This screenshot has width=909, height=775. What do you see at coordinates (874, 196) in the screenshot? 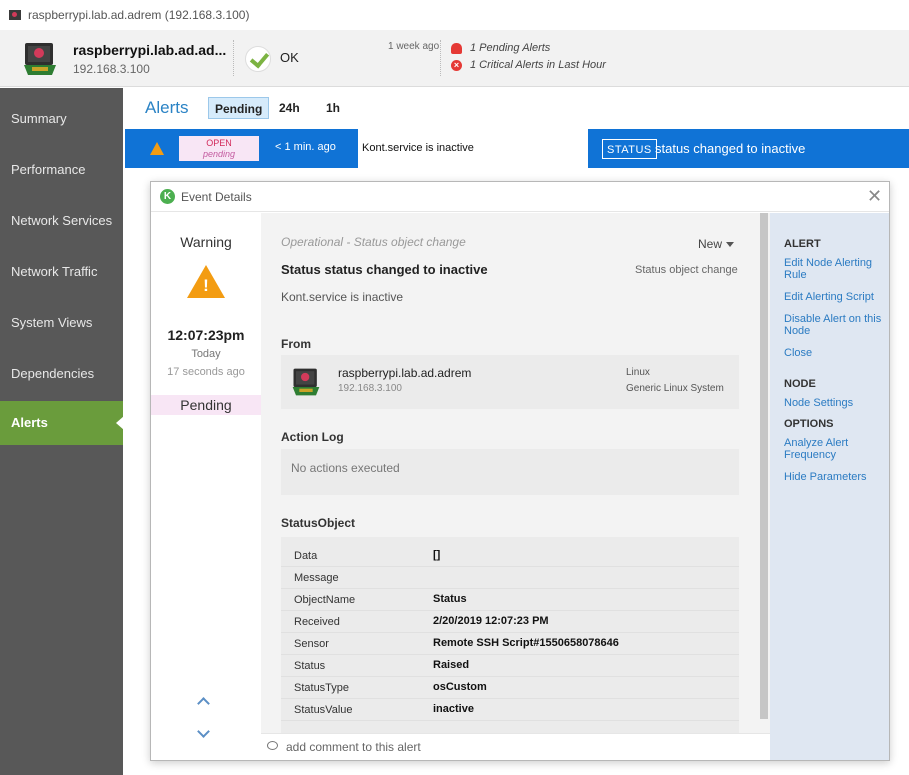
I see `close-icon: ✕` at bounding box center [874, 196].